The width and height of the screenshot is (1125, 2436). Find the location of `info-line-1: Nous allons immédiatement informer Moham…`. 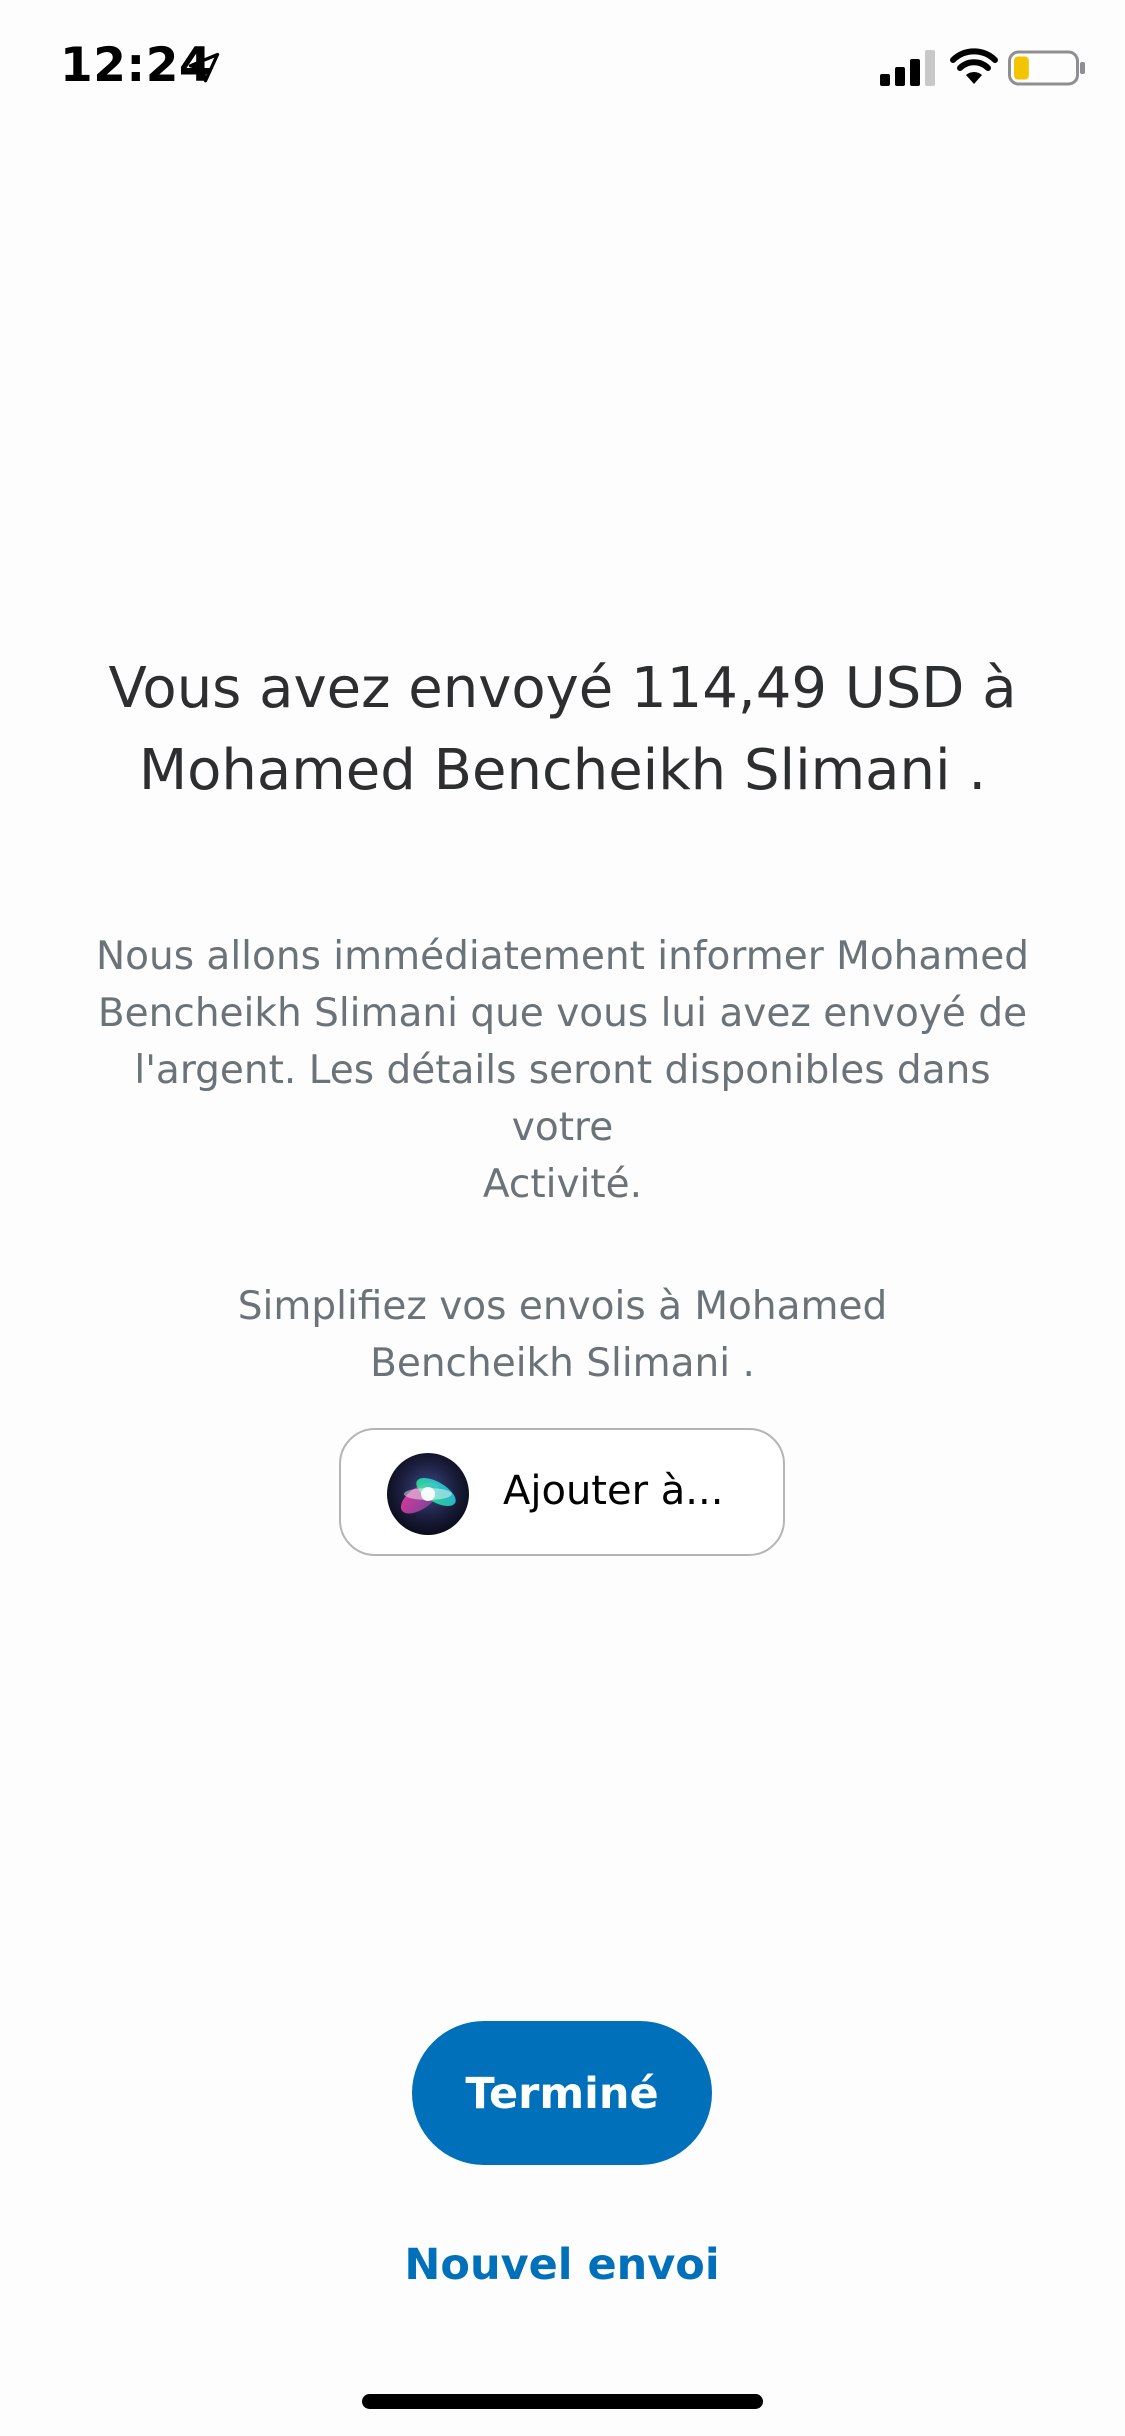

info-line-1: Nous allons immédiatement informer Moham… is located at coordinates (562, 956).